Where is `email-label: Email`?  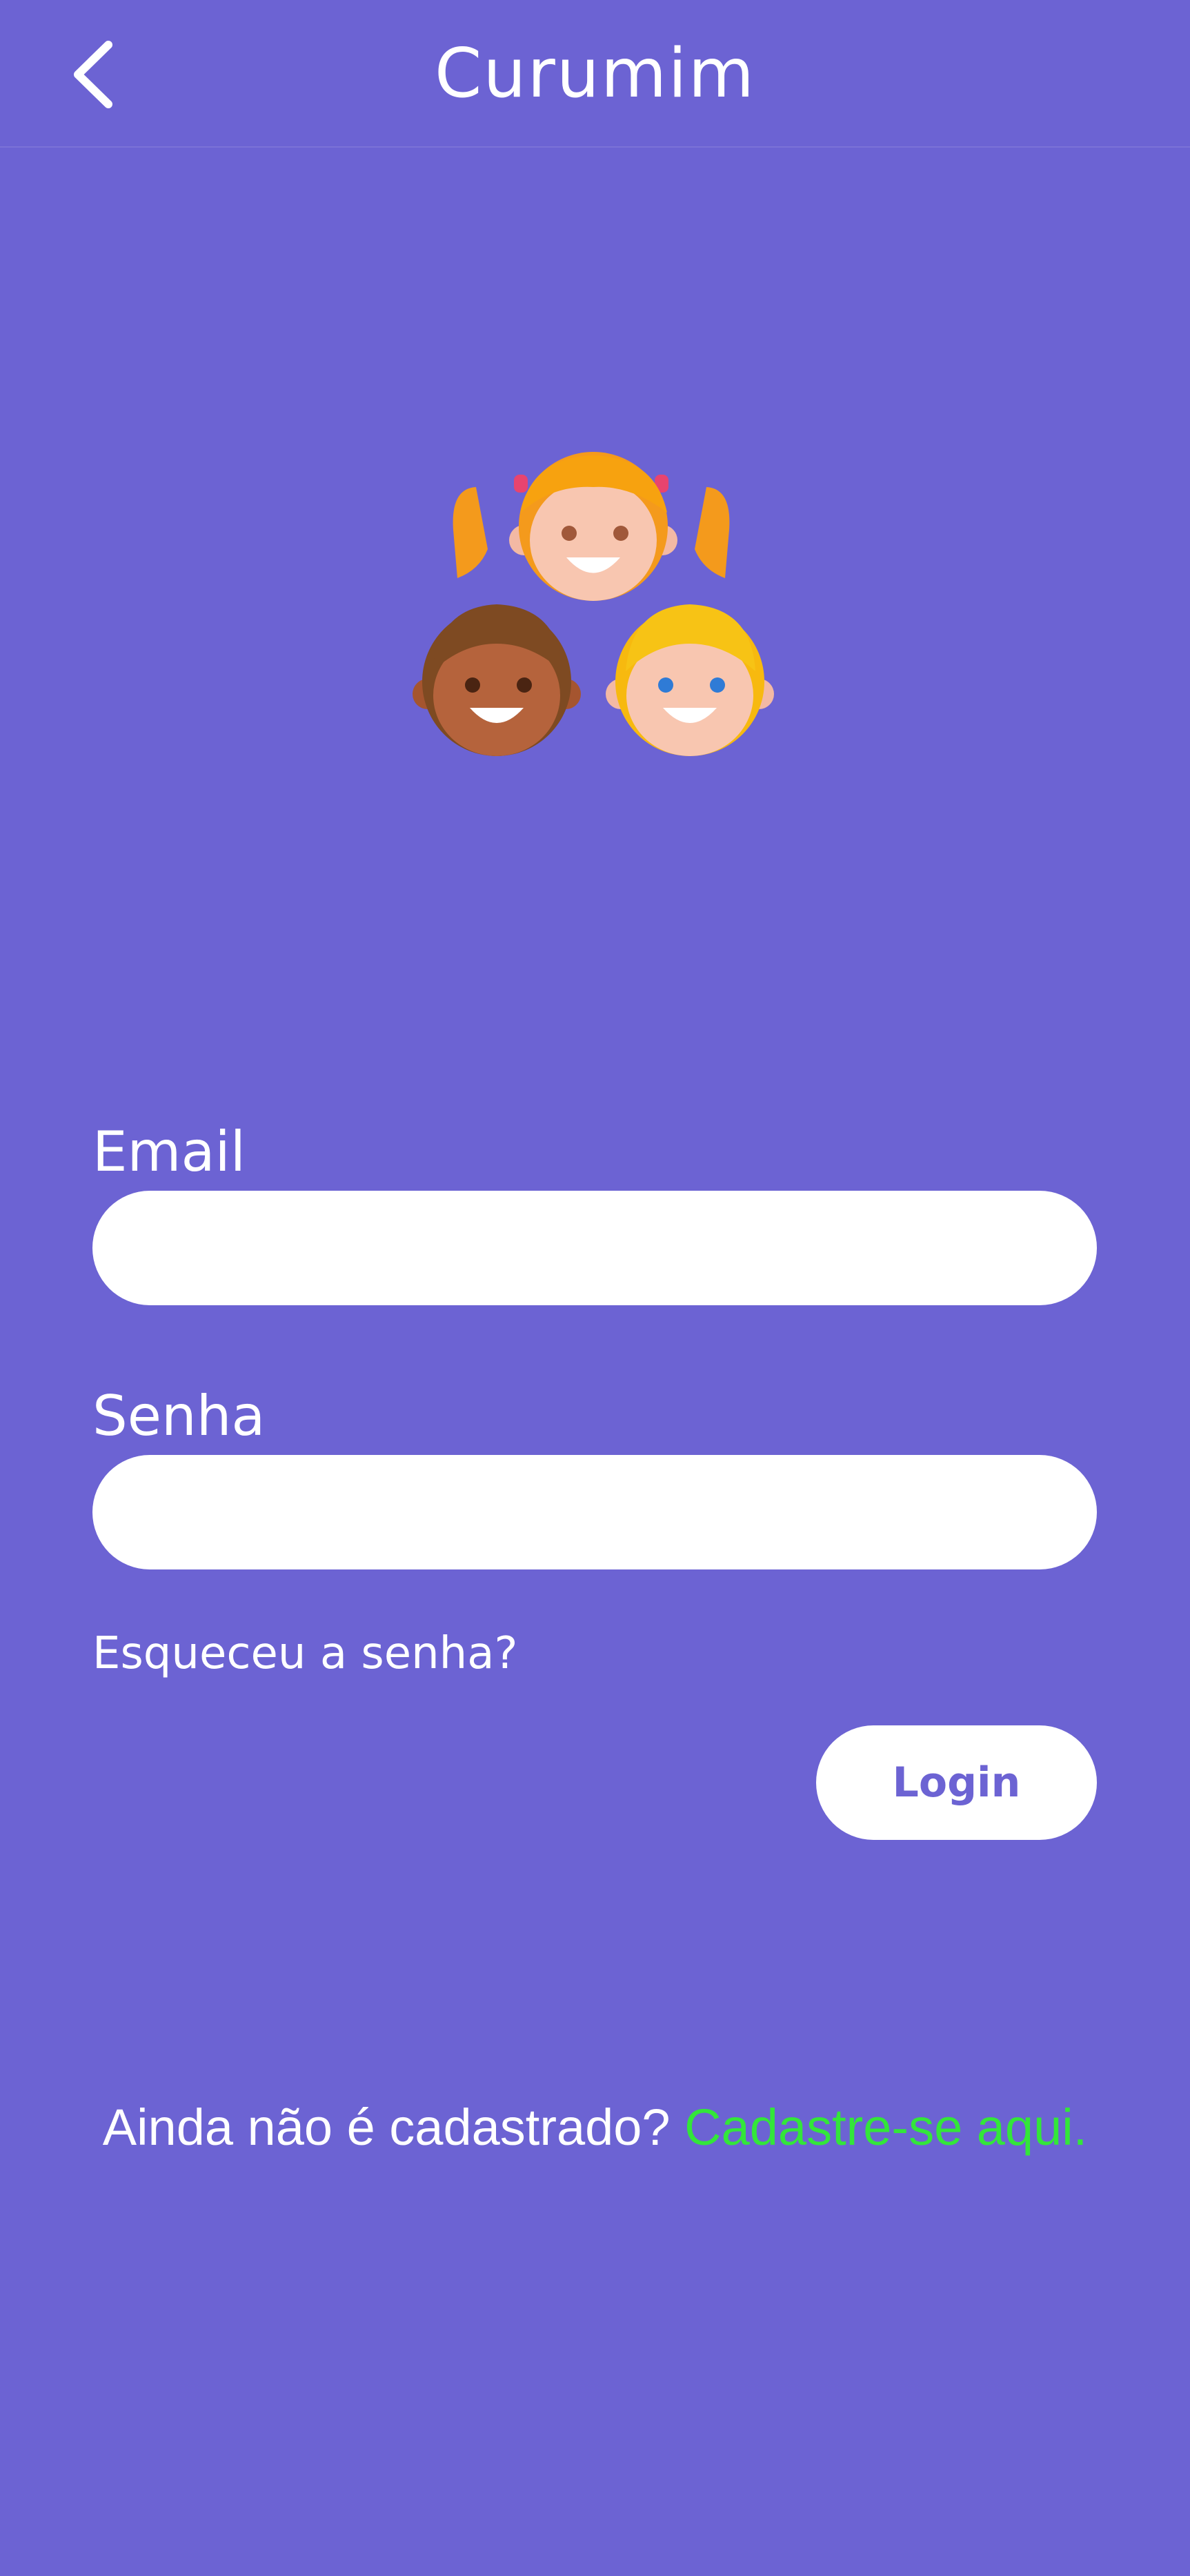 email-label: Email is located at coordinates (169, 1152).